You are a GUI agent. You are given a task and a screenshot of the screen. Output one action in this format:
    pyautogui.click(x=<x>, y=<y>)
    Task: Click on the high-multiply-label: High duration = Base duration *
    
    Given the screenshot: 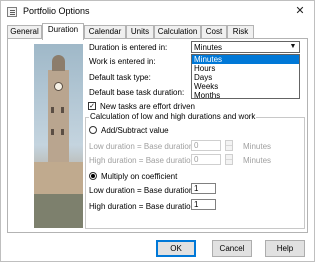 What is the action you would take?
    pyautogui.click(x=145, y=206)
    